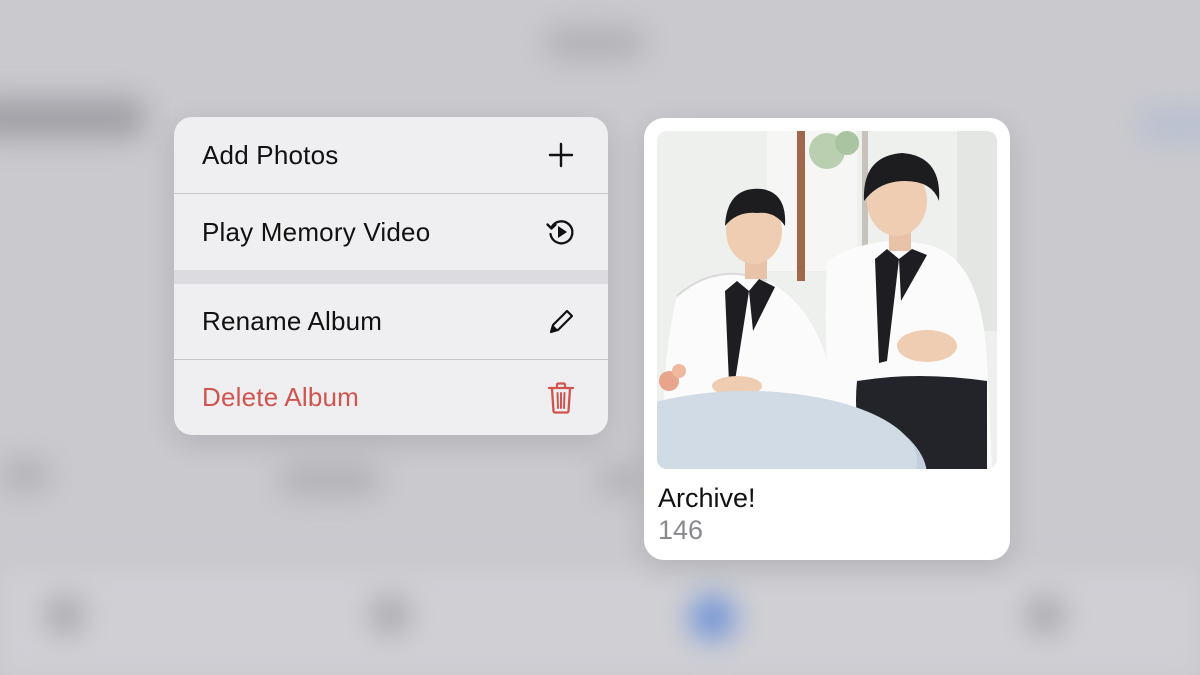 The width and height of the screenshot is (1200, 675). Describe the element at coordinates (681, 530) in the screenshot. I see `album-photo-count: 146` at that location.